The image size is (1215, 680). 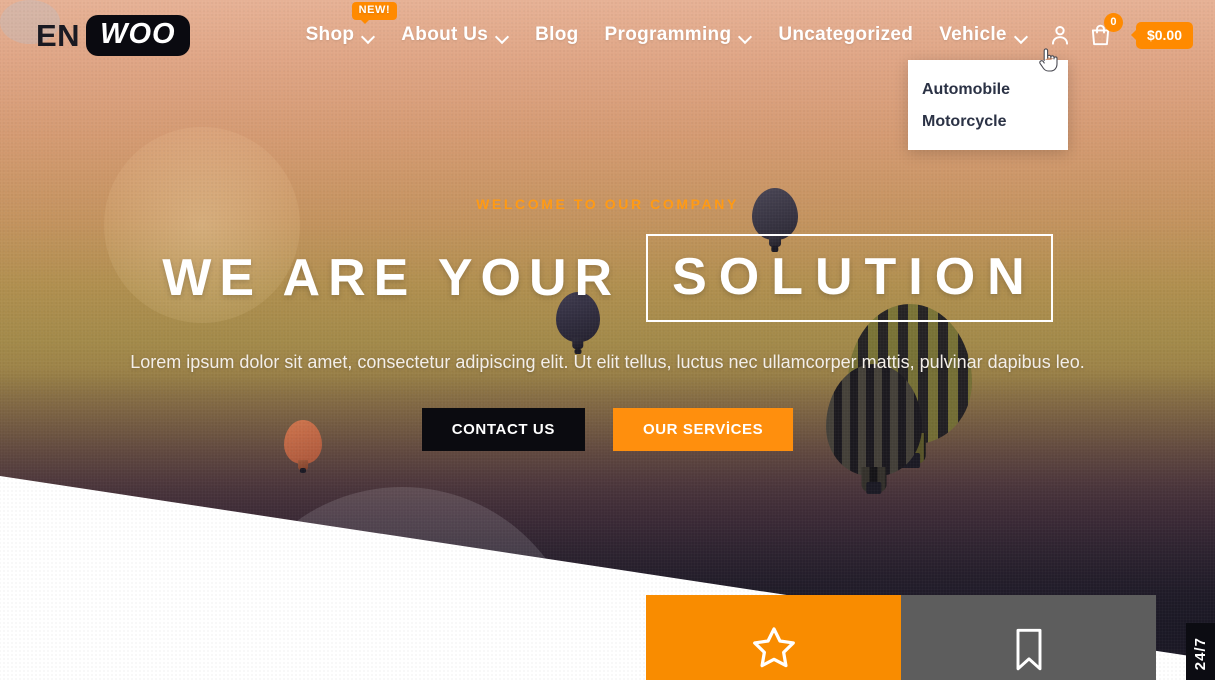 What do you see at coordinates (374, 13) in the screenshot?
I see `new-badge: NEW!` at bounding box center [374, 13].